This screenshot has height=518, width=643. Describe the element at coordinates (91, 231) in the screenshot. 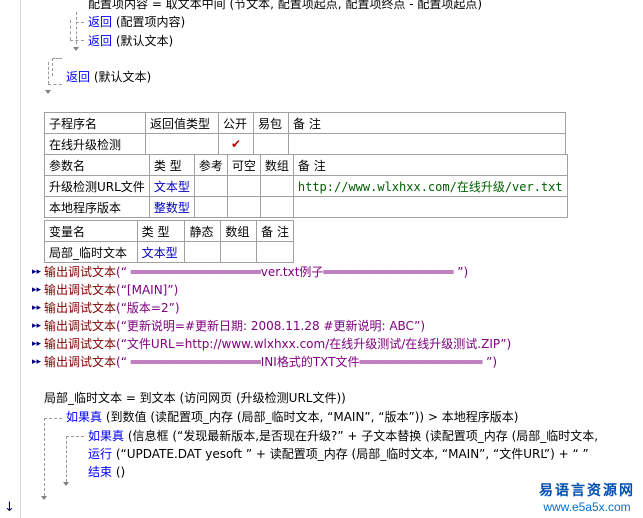

I see `header-cell: 变量名` at that location.